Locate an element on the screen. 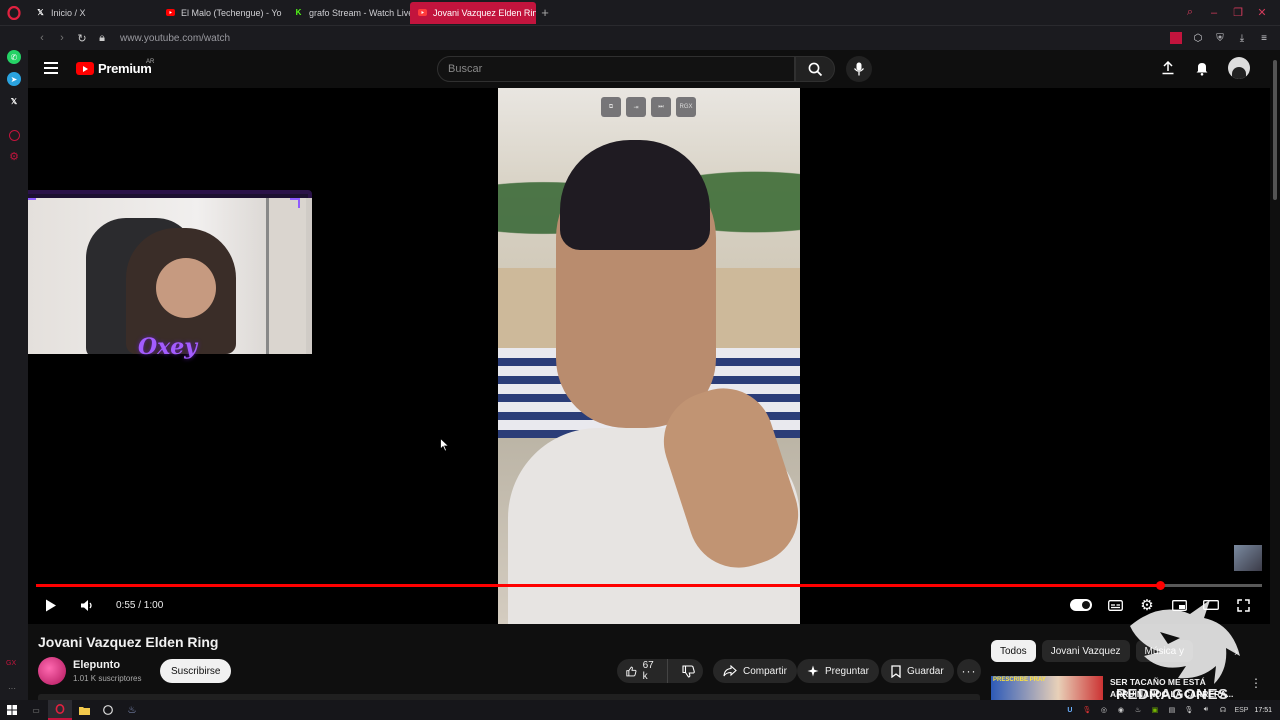 This screenshot has height=720, width=1280. progress-played is located at coordinates (598, 585).